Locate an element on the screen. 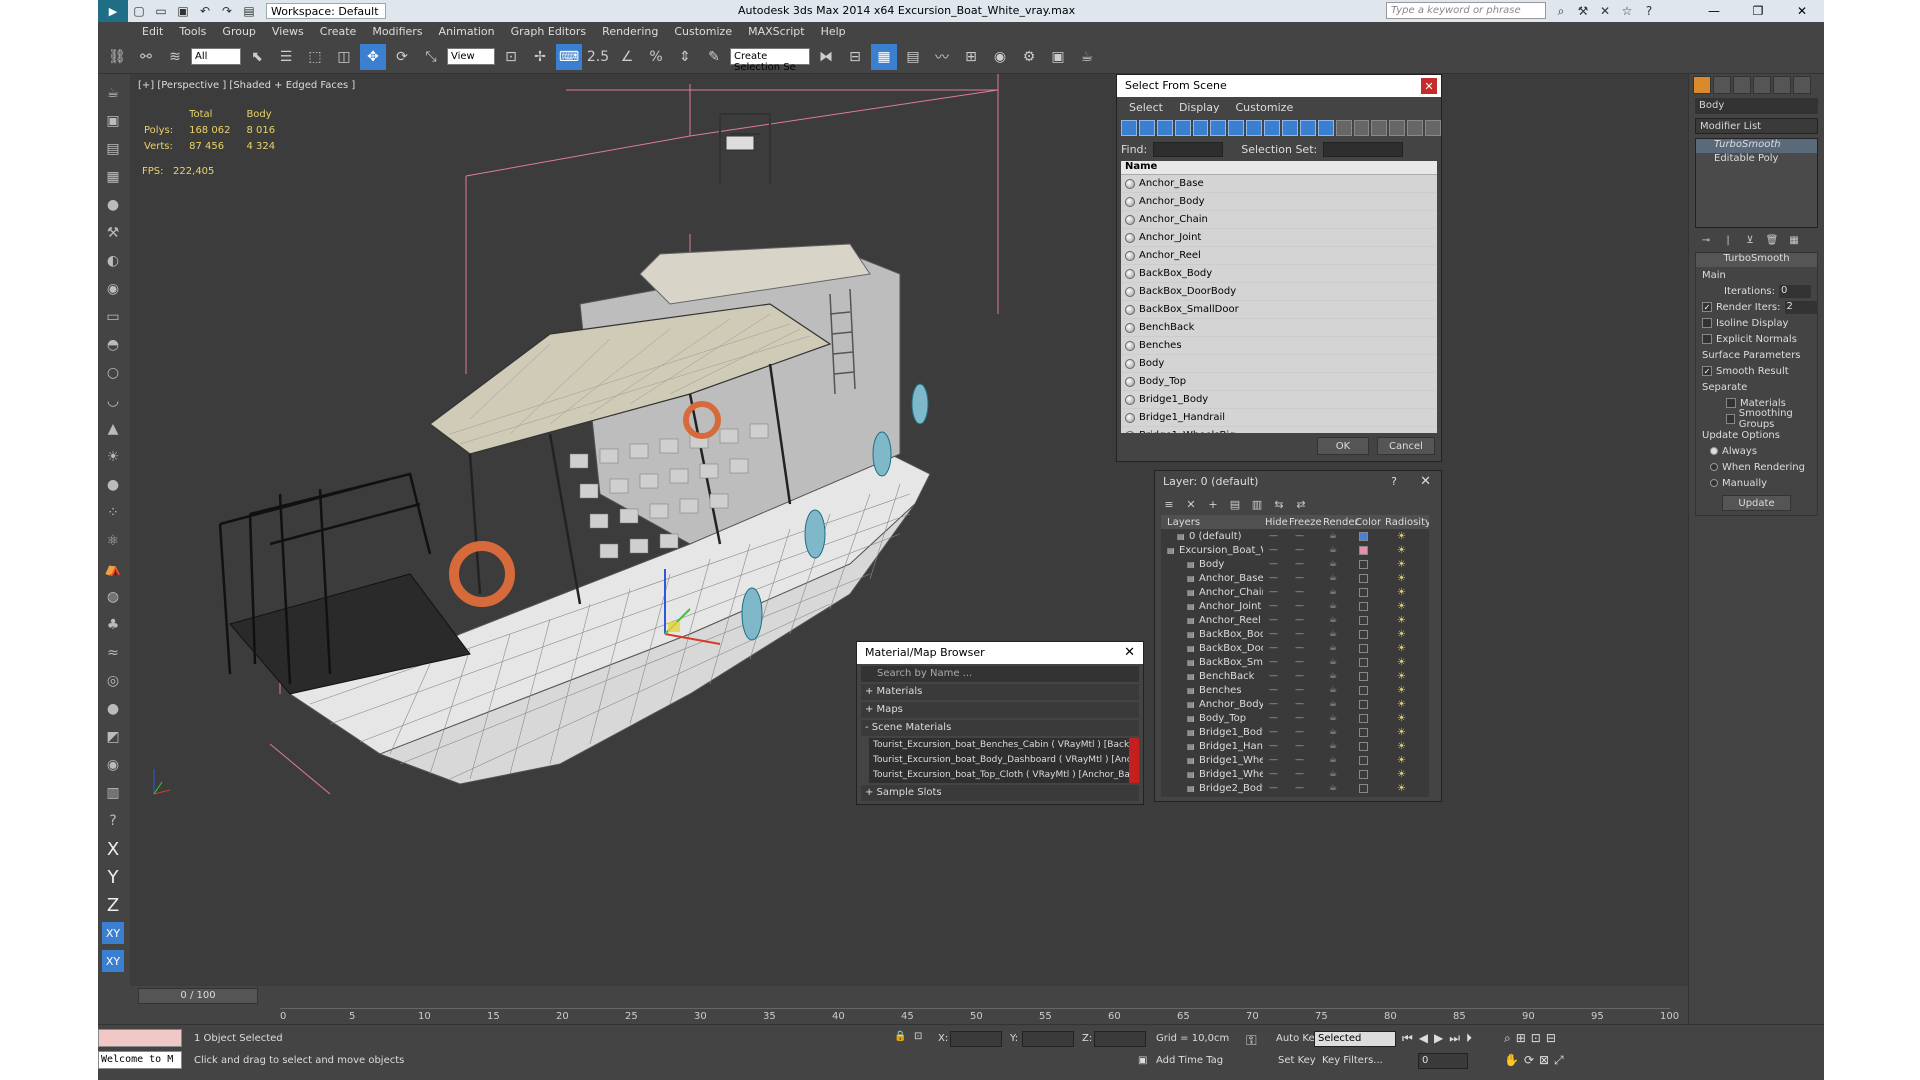 Image resolution: width=1920 pixels, height=1080 pixels. freeze-all-icon: ⇄ is located at coordinates (1301, 504).